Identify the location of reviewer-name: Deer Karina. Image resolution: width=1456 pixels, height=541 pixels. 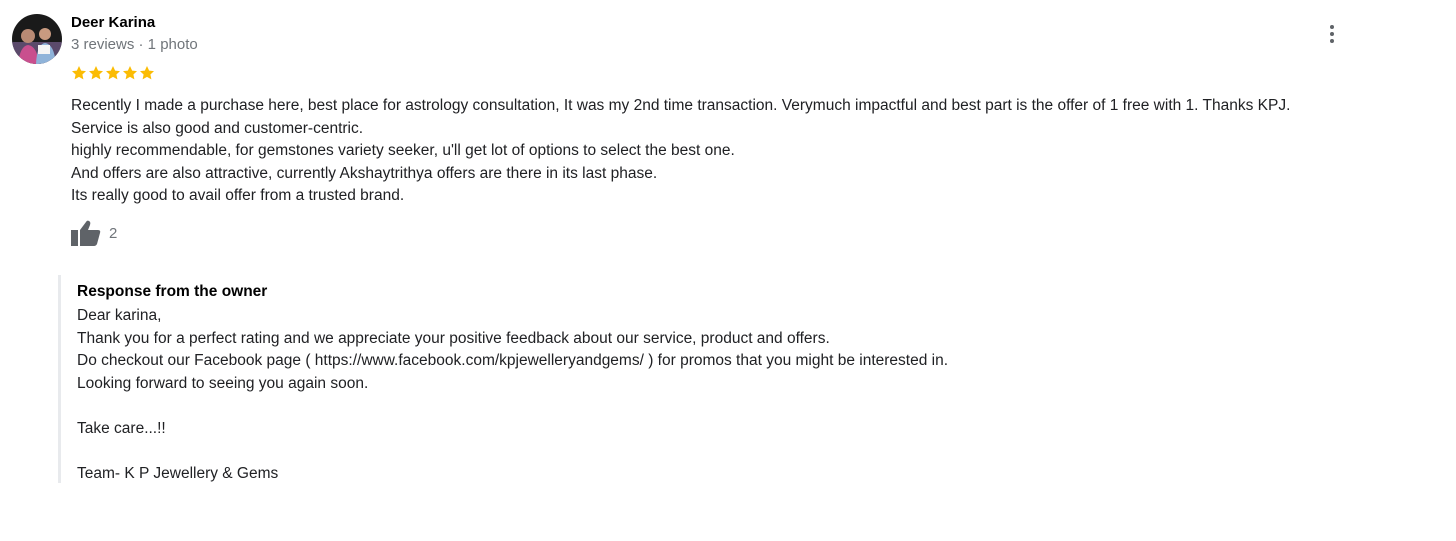
(113, 22).